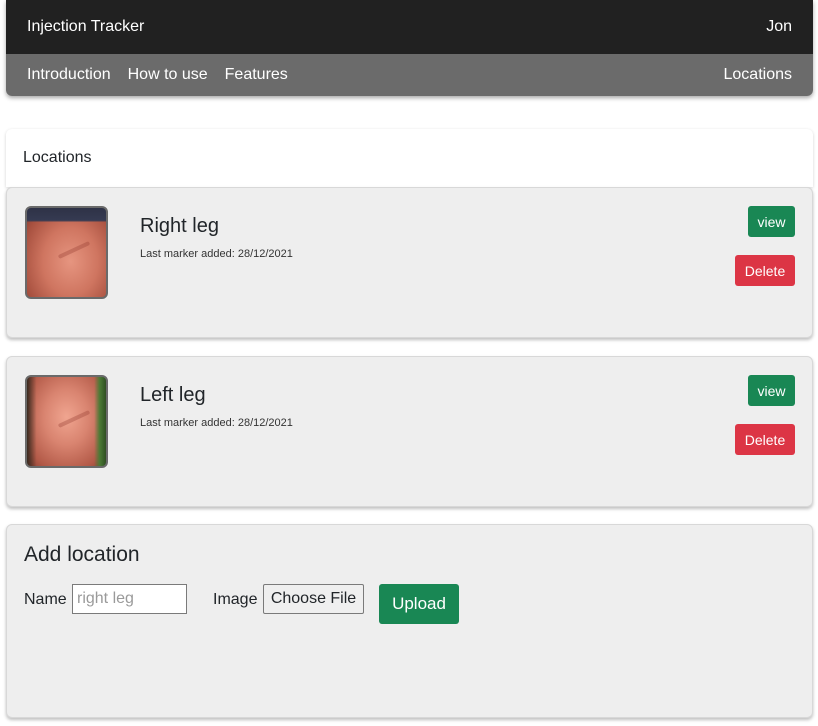 The image size is (818, 726). What do you see at coordinates (256, 75) in the screenshot?
I see `nav-link-features: Features` at bounding box center [256, 75].